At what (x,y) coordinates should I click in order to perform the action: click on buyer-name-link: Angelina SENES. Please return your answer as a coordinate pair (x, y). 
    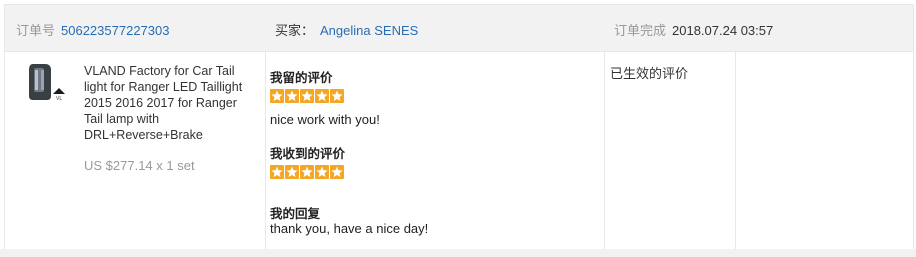
    Looking at the image, I should click on (369, 30).